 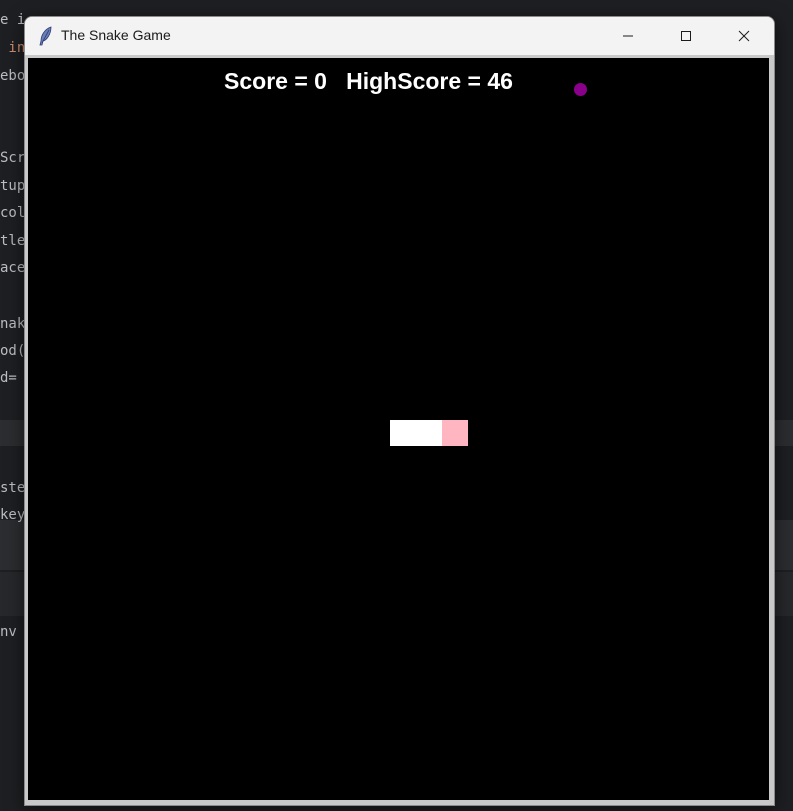 I want to click on editor-line: ebo, so click(x=13, y=76).